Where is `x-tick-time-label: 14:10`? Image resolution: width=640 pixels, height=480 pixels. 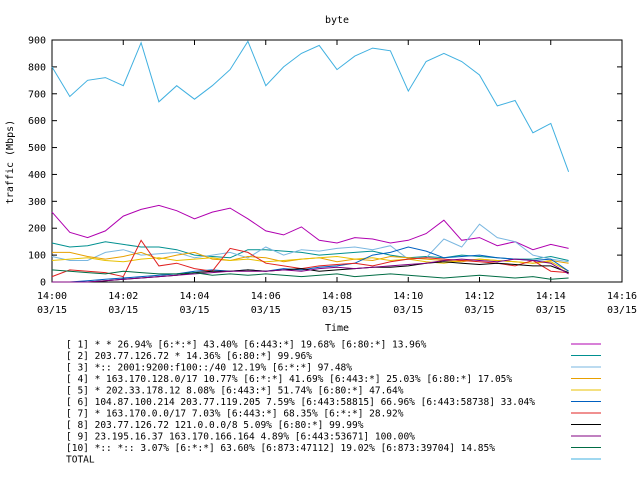
x-tick-time-label: 14:10 is located at coordinates (408, 296).